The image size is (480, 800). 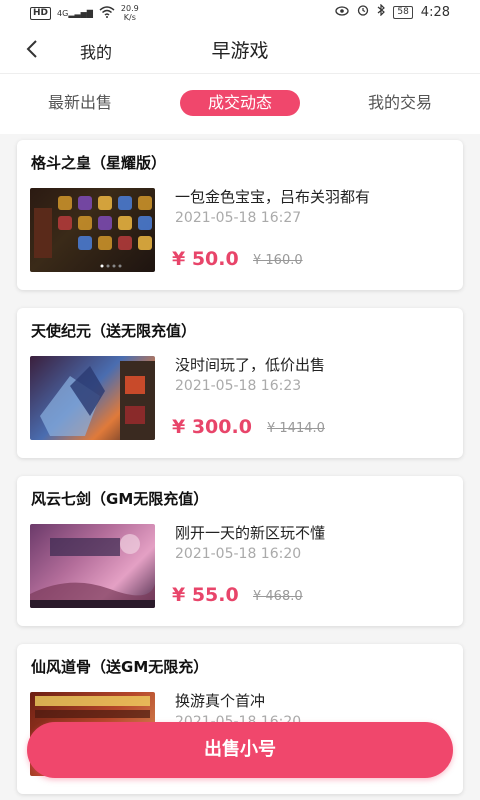 I want to click on tab-deal-activity: 成交动态, so click(x=240, y=103).